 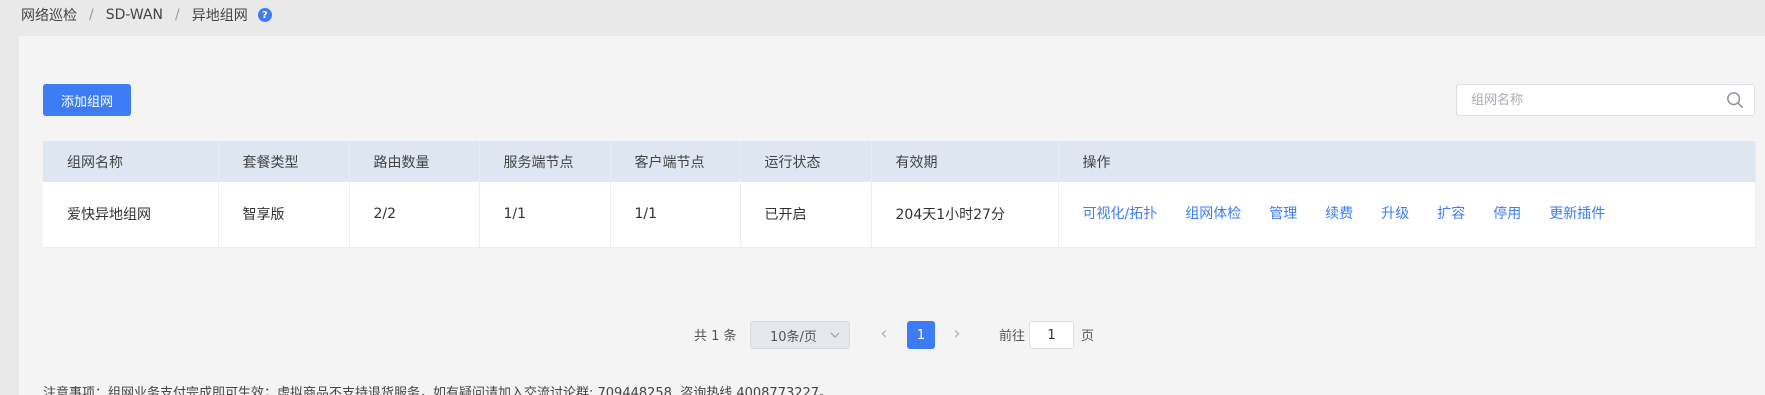 I want to click on cell-network-name: 爱快异地组网, so click(x=131, y=215).